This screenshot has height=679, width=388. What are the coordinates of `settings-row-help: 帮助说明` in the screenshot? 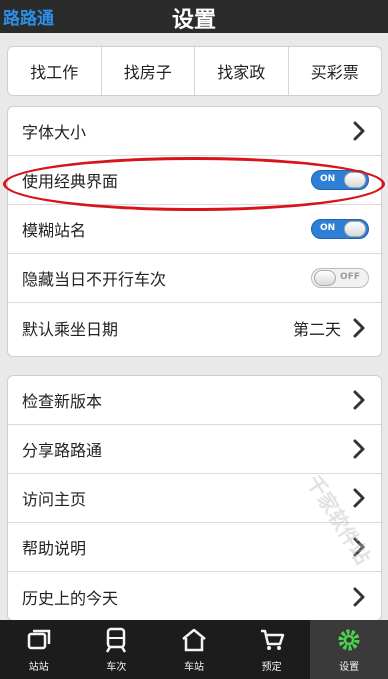 It's located at (194, 547).